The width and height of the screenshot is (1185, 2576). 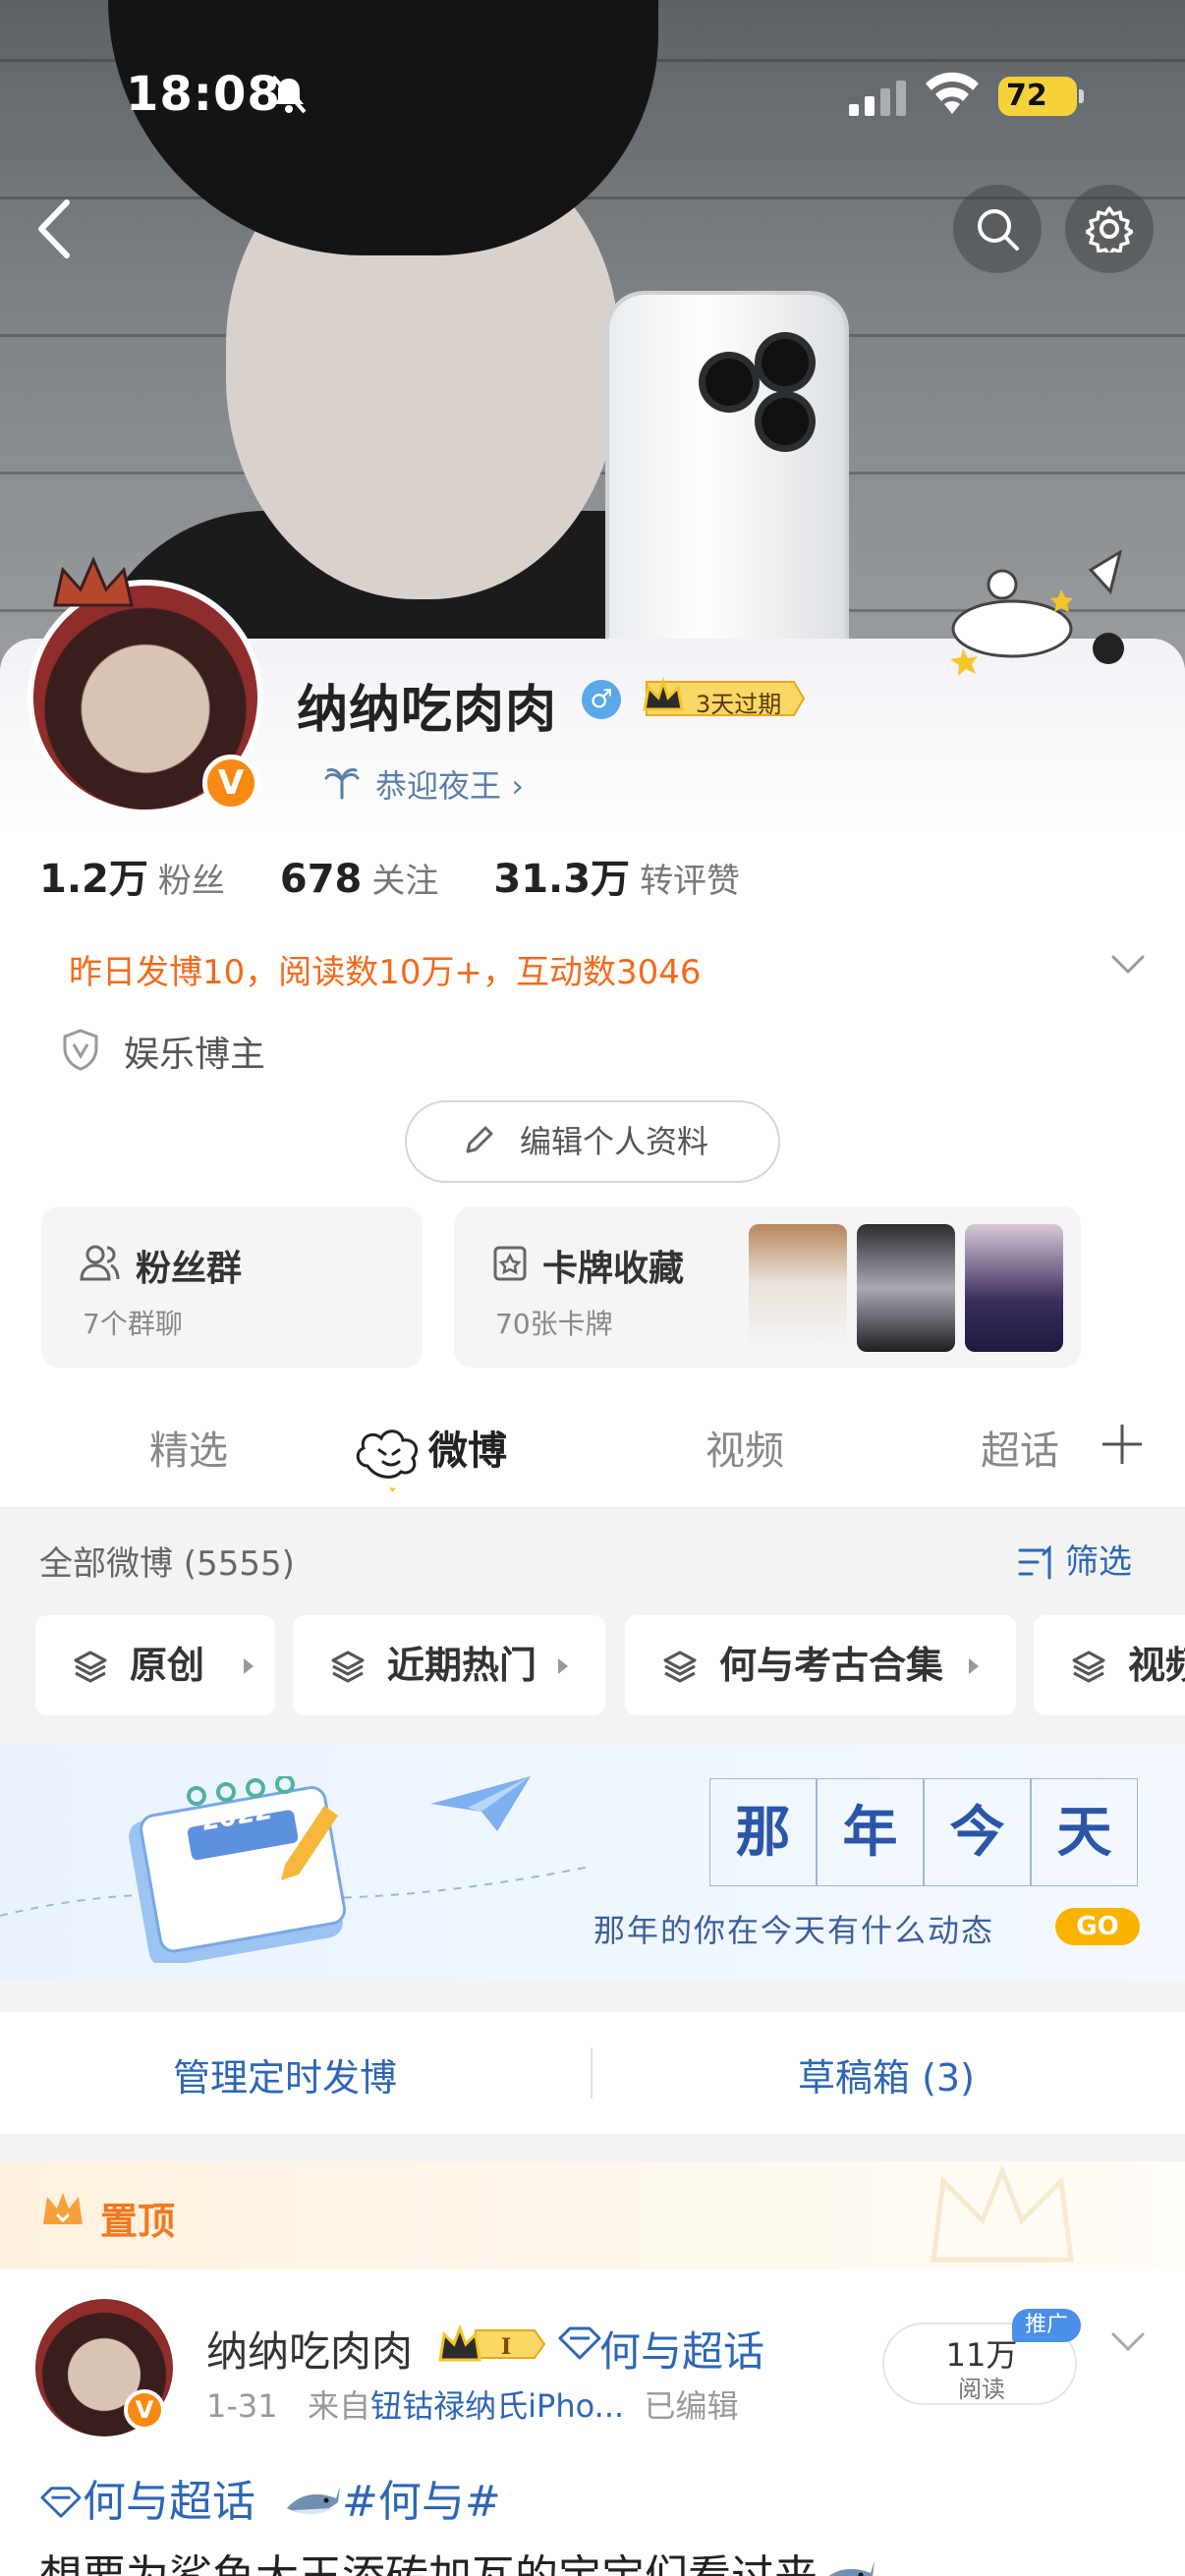 What do you see at coordinates (510, 1263) in the screenshot?
I see `card-star-icon` at bounding box center [510, 1263].